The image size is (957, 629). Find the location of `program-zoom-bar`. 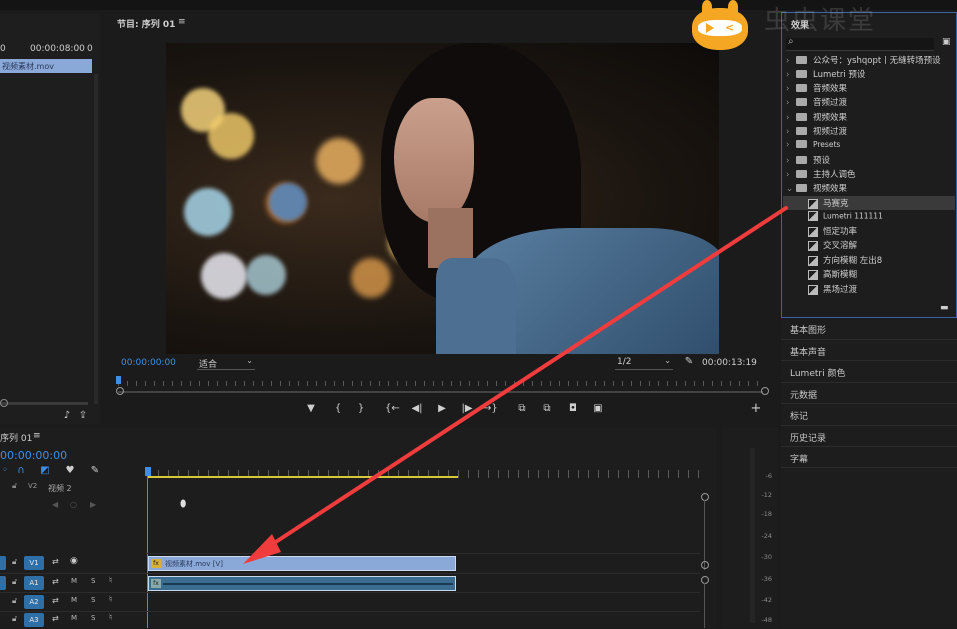

program-zoom-bar is located at coordinates (440, 392).